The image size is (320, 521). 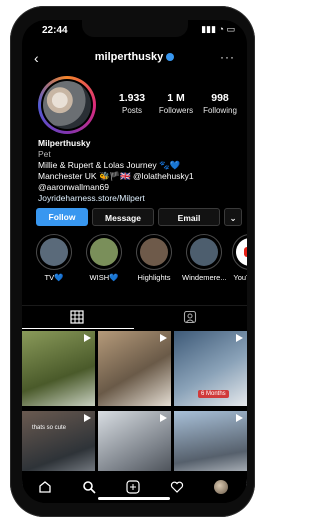 I want to click on create-post-icon, so click(x=133, y=487).